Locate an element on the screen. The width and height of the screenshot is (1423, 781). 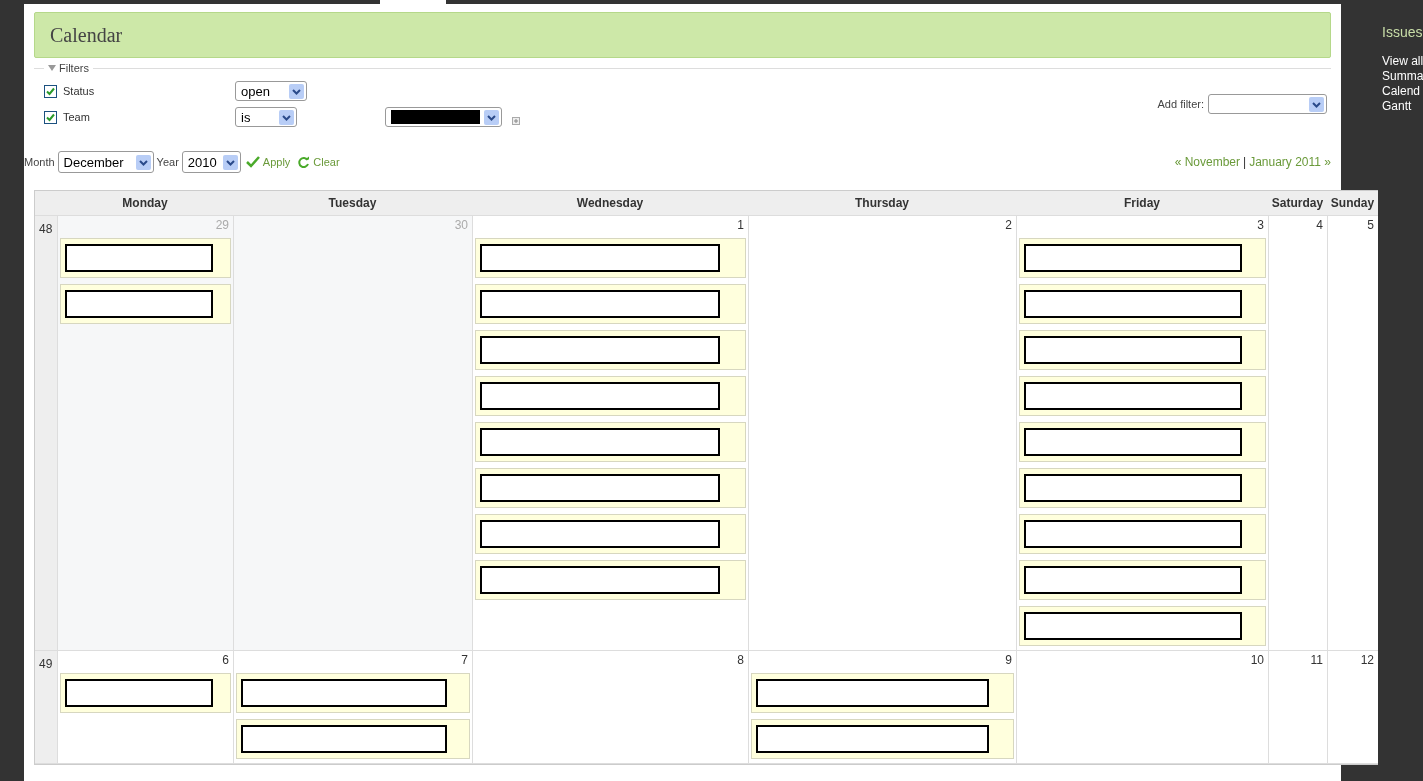
sidebar-link: Calend is located at coordinates (1402, 91).